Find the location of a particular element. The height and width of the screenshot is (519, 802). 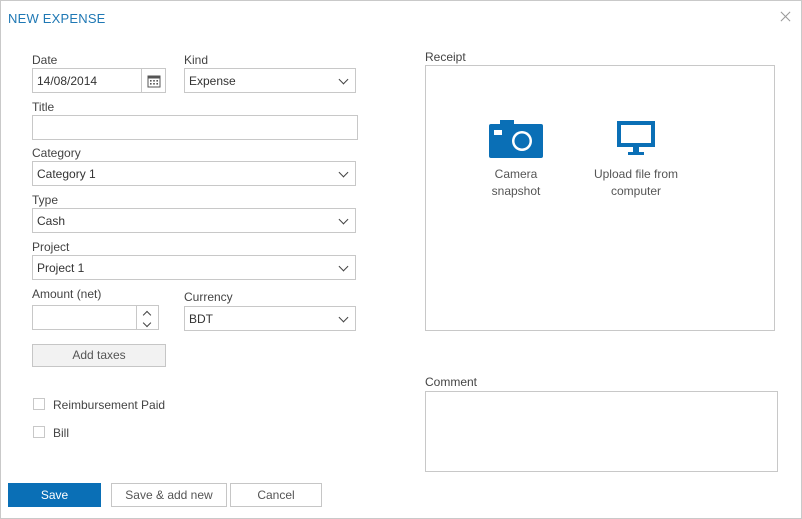

camera-icon is located at coordinates (516, 139).